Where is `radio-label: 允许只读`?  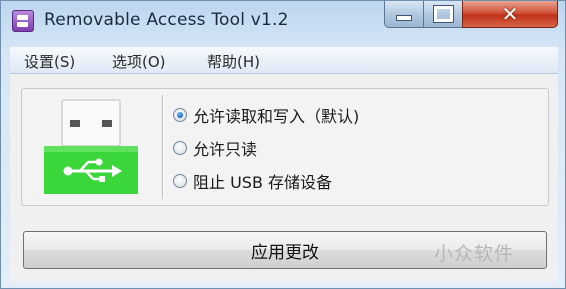
radio-label: 允许只读 is located at coordinates (225, 149).